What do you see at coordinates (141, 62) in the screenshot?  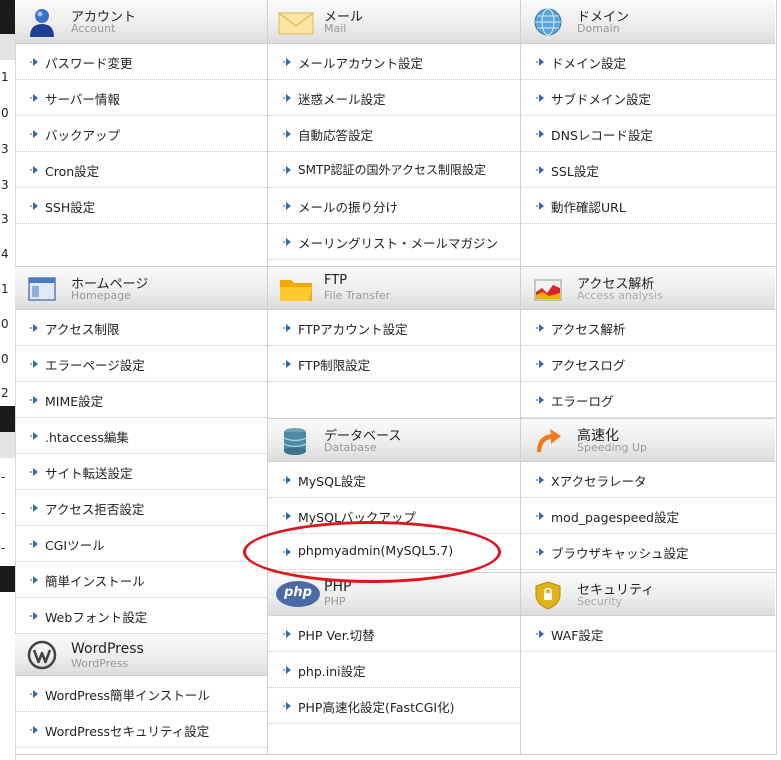 I see `menu-item-password-change: パスワード変更` at bounding box center [141, 62].